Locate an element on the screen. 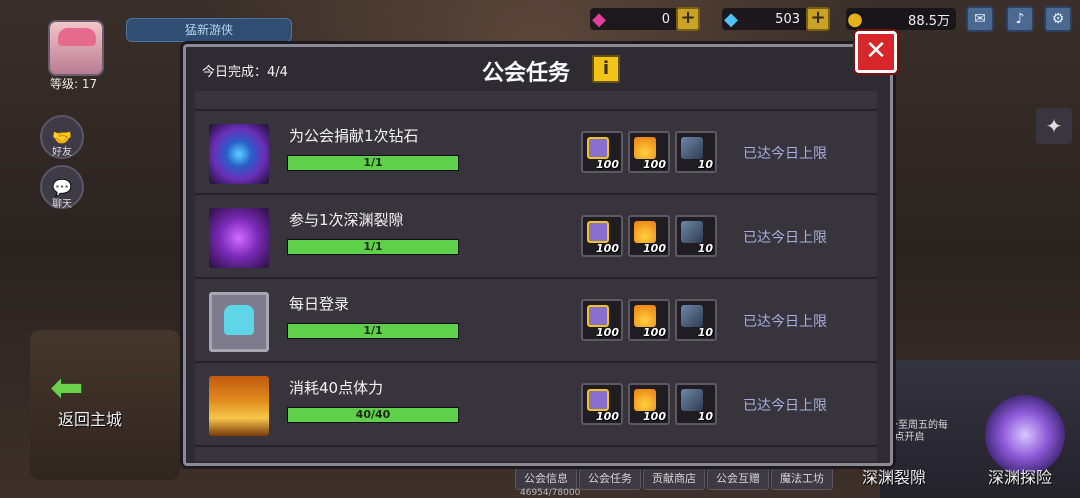 This screenshot has width=1080, height=498. creature-icon: ✦ is located at coordinates (1054, 126).